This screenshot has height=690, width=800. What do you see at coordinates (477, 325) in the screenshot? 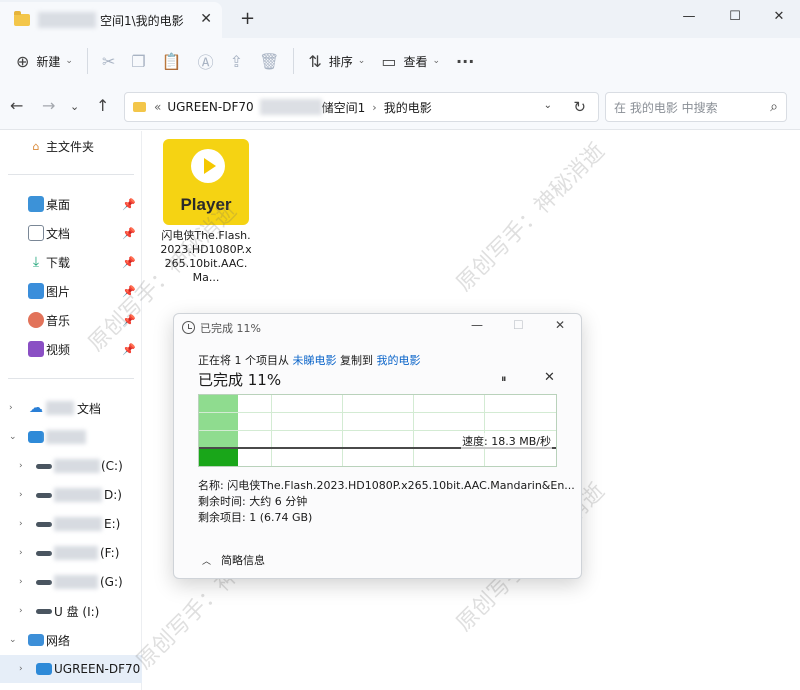
I see `dialog-minimize-button: —` at bounding box center [477, 325].